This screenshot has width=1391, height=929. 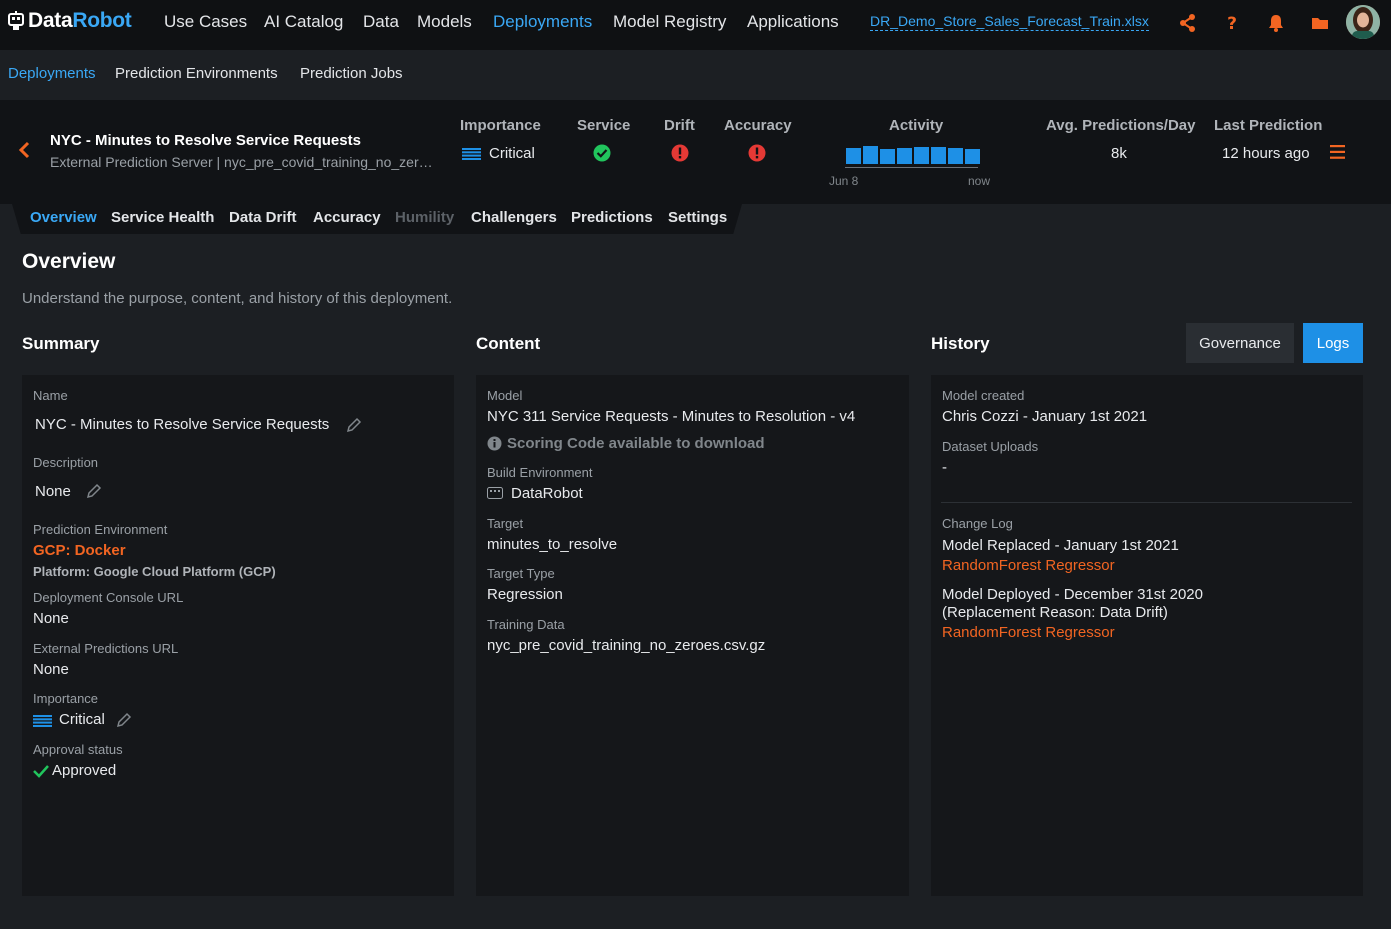 What do you see at coordinates (1121, 125) in the screenshot?
I see `avg-predictions-label: Avg. Predictions/Day` at bounding box center [1121, 125].